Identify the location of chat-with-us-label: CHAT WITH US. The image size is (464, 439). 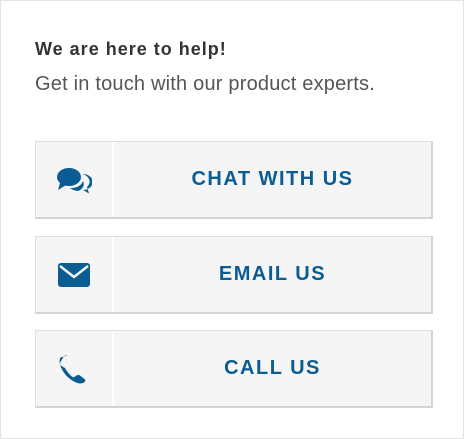
(272, 179).